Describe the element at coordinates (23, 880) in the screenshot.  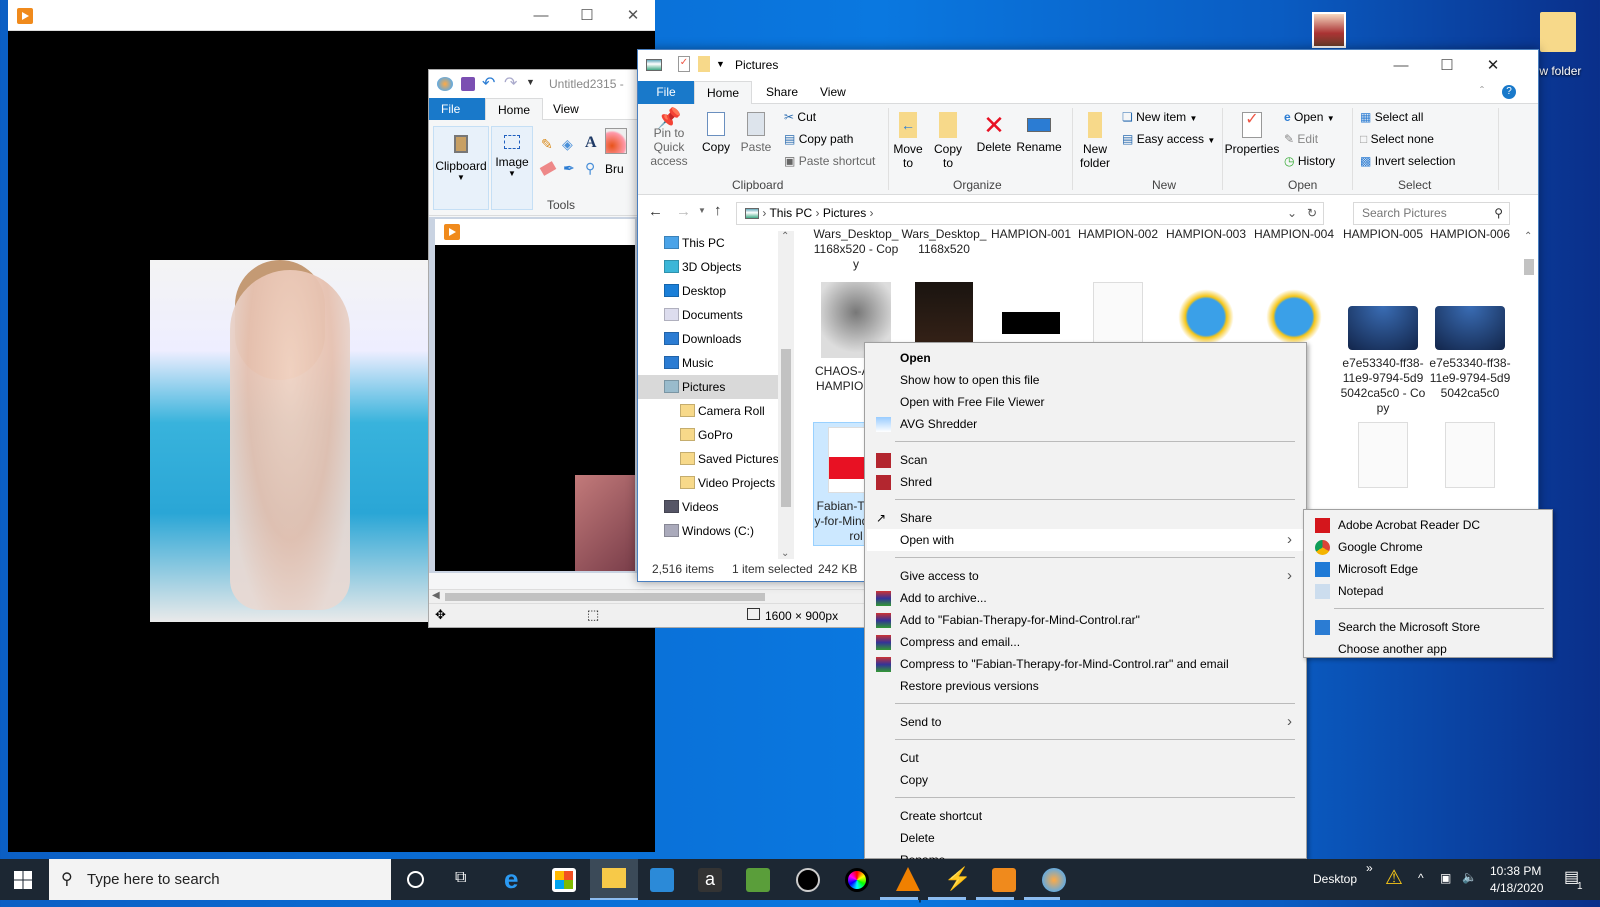
I see `start-button` at that location.